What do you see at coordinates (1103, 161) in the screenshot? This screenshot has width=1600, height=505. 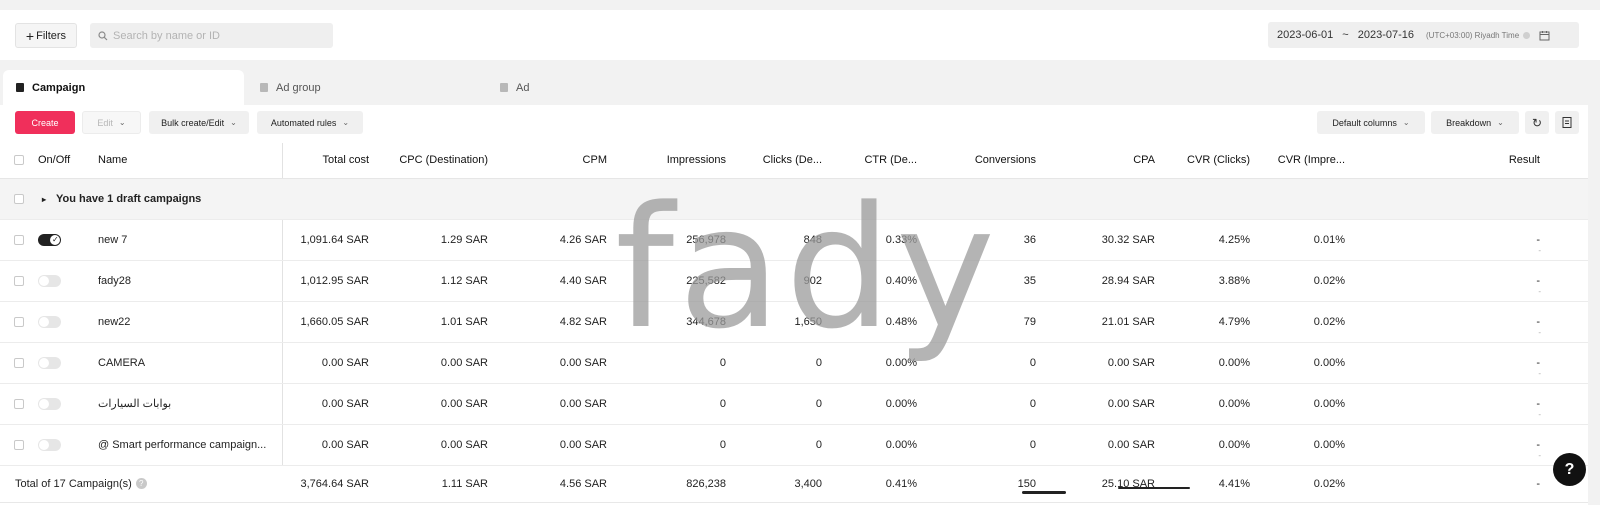 I see `col-cpa: CPA` at bounding box center [1103, 161].